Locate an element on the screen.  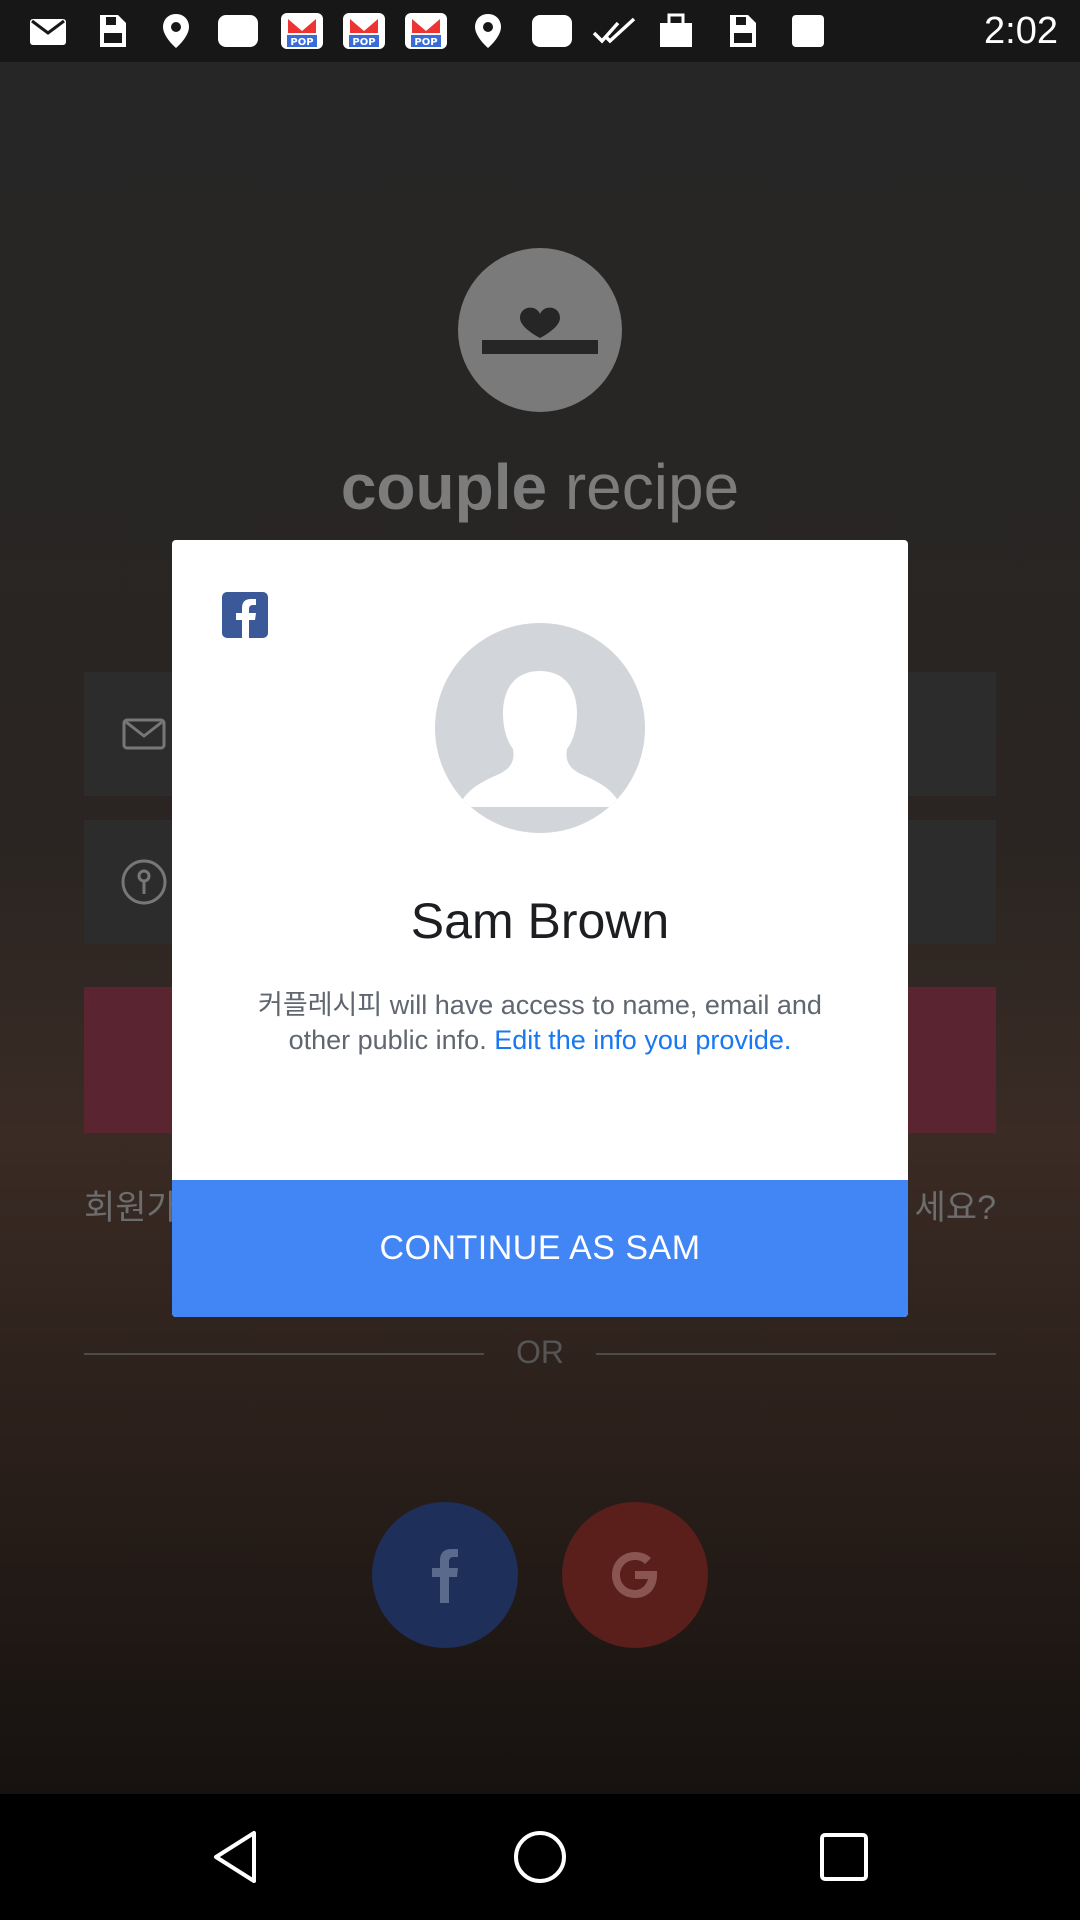
navigation-bar is located at coordinates (540, 1857).